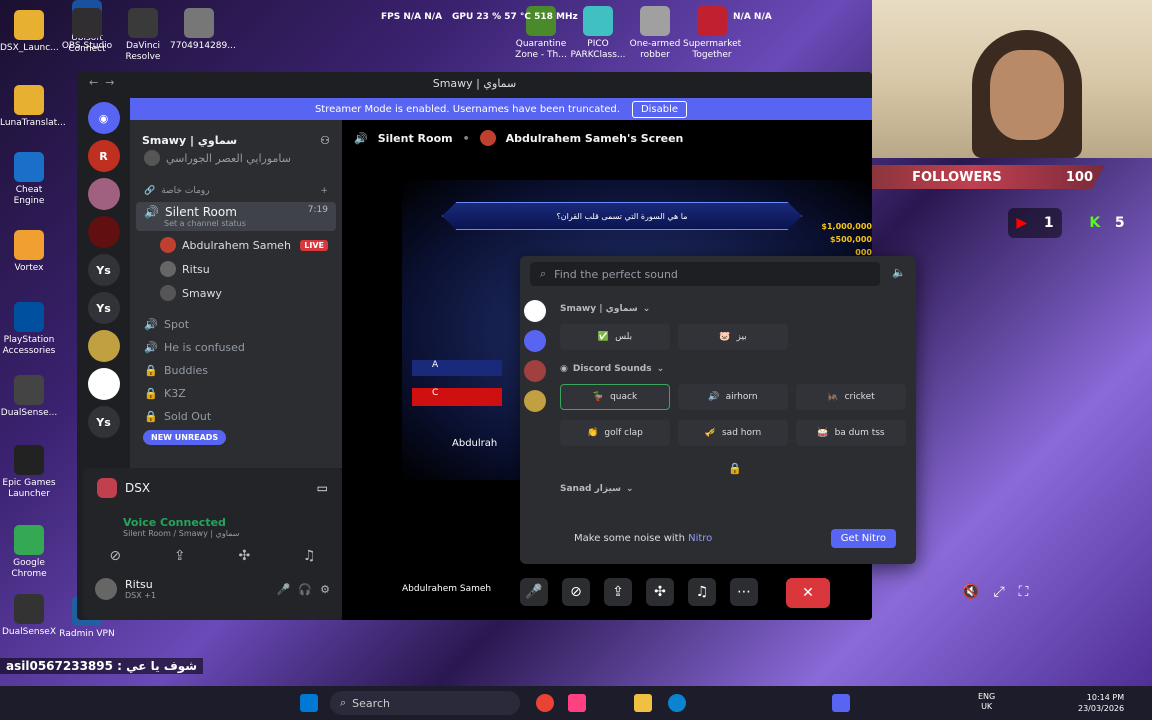 The image size is (1152, 720). I want to click on channel-item: سامورايي العصر الجوراسي, so click(236, 158).